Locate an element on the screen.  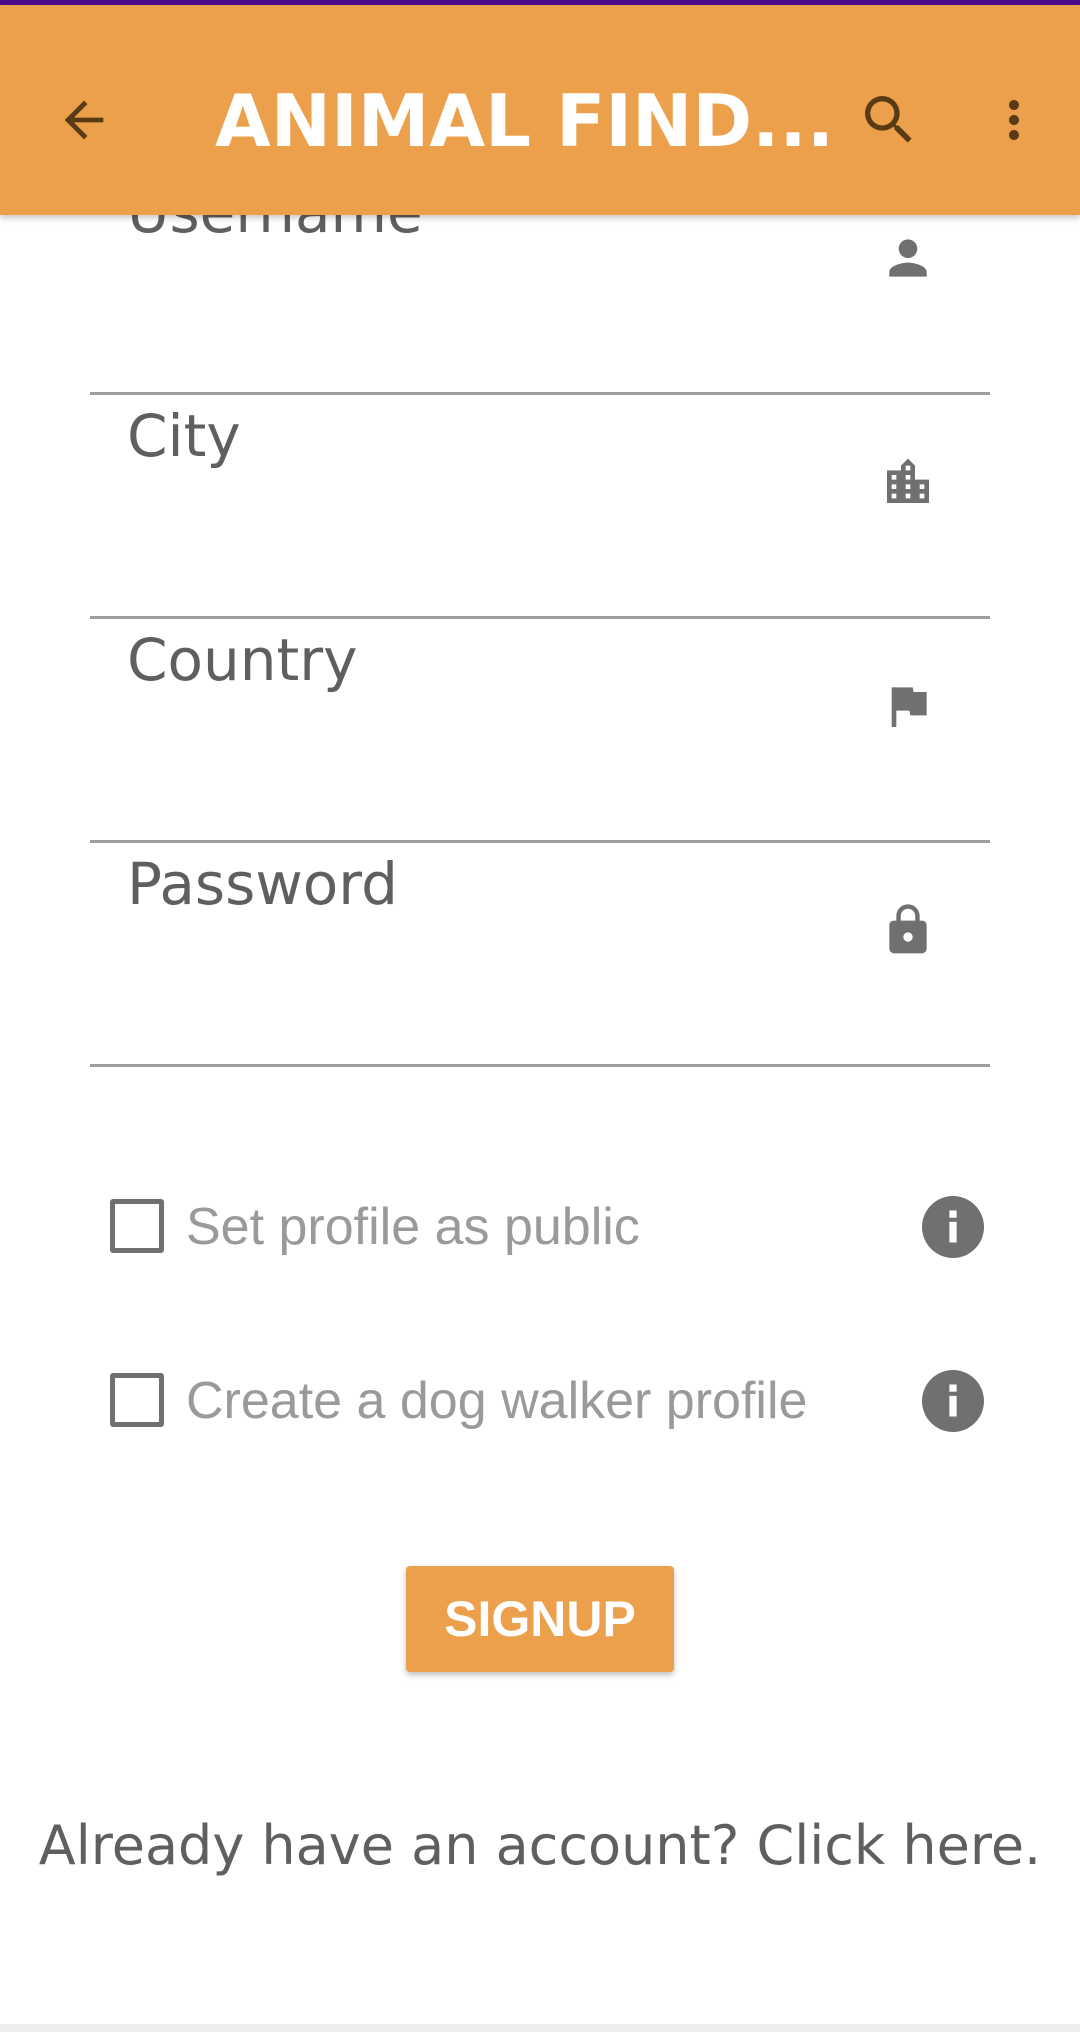
public-profile-label: Set profile as public is located at coordinates (413, 1227).